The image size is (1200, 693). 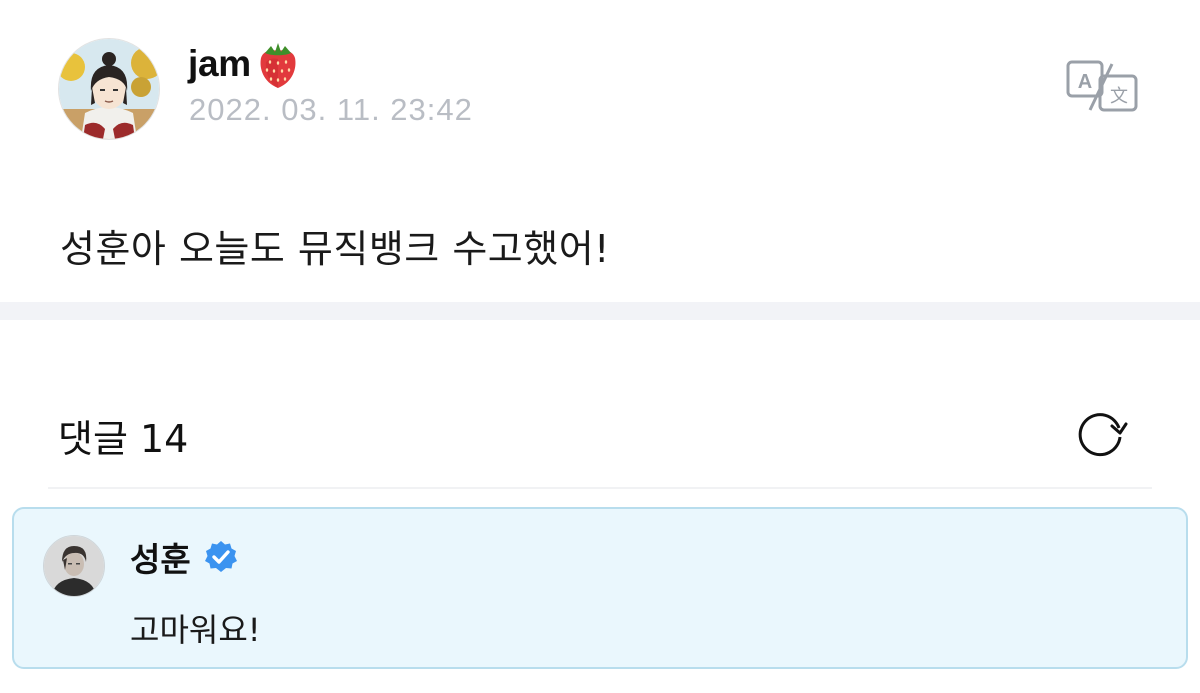 What do you see at coordinates (1100, 433) in the screenshot?
I see `refresh-icon` at bounding box center [1100, 433].